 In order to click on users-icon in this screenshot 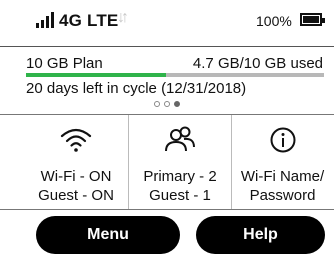, I will do `click(180, 139)`.